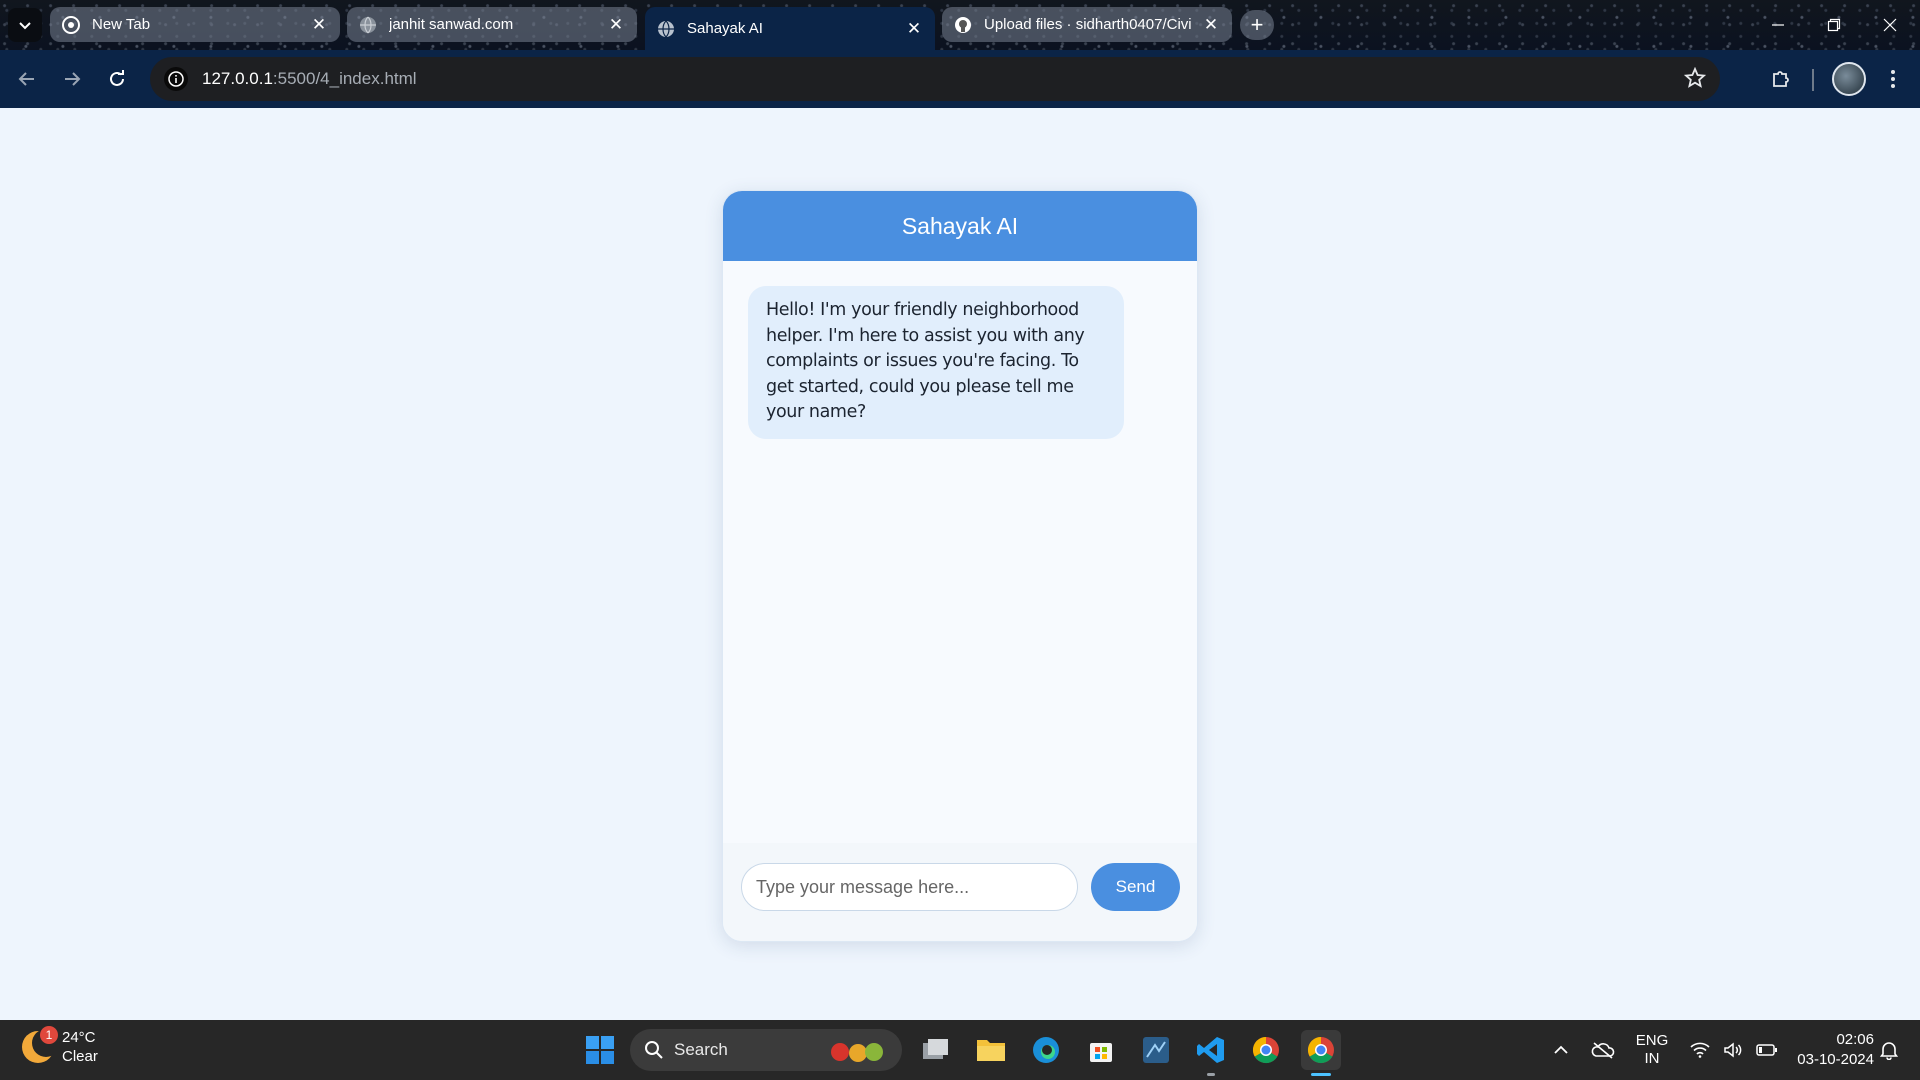 This screenshot has height=1080, width=1920. I want to click on restore-icon, so click(1834, 25).